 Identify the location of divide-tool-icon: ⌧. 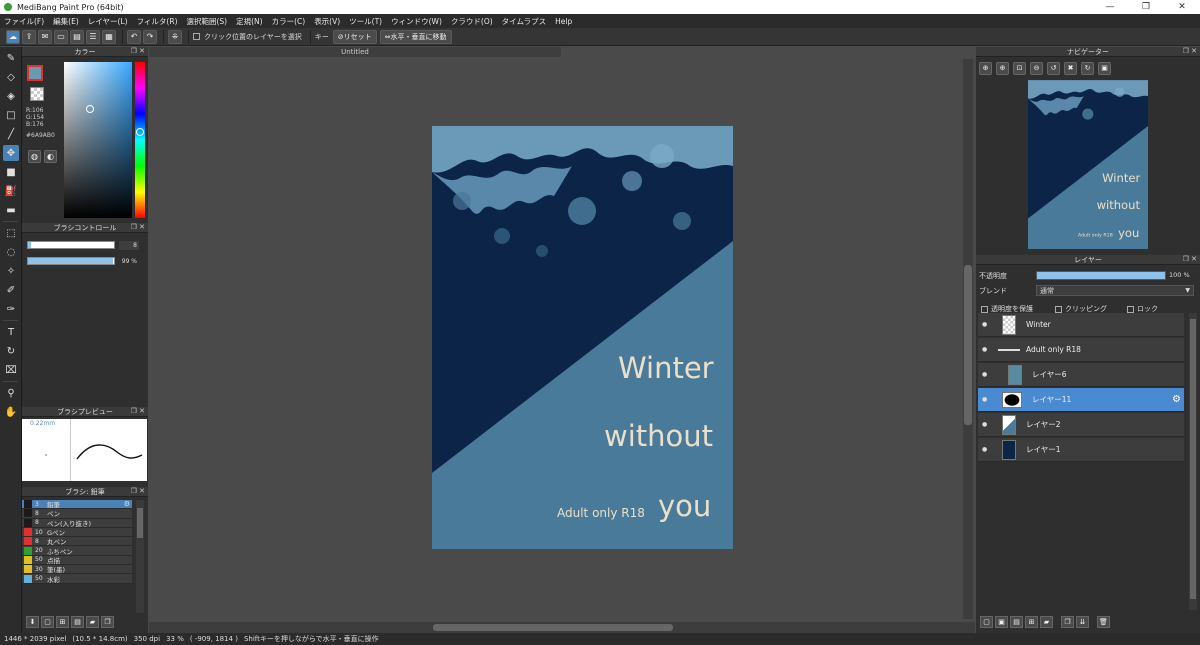
(11, 370).